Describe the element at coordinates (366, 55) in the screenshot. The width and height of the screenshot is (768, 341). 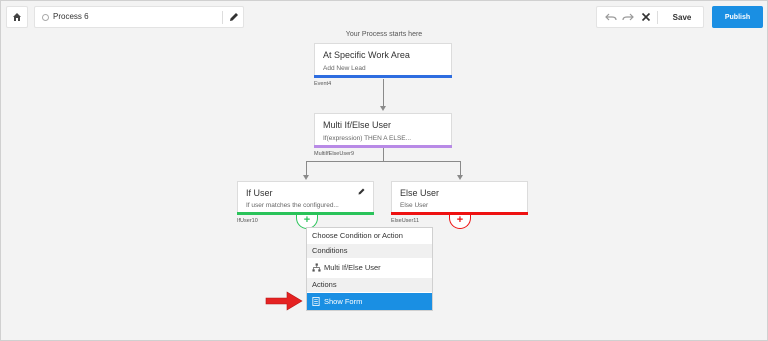
I see `node-title: At Specific Work Area` at that location.